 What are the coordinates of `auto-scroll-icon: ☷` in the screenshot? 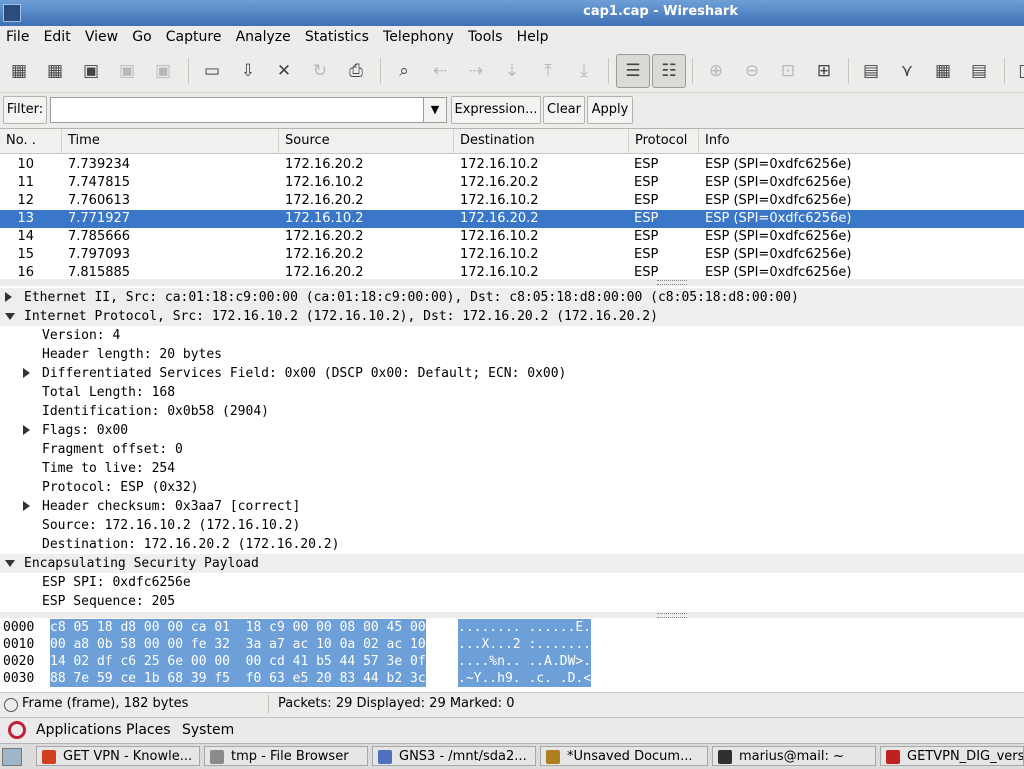 It's located at (669, 71).